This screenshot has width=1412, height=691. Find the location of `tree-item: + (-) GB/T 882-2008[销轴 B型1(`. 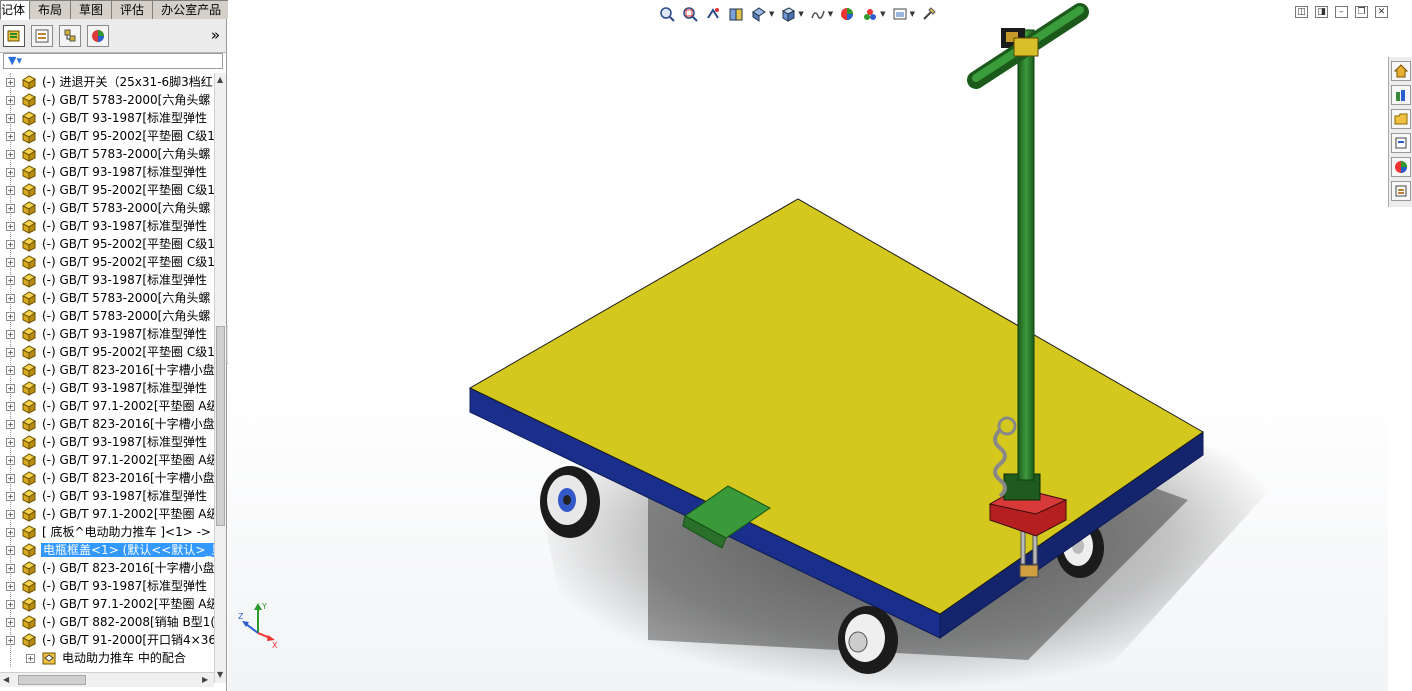

tree-item: + (-) GB/T 882-2008[销轴 B型1( is located at coordinates (107, 622).